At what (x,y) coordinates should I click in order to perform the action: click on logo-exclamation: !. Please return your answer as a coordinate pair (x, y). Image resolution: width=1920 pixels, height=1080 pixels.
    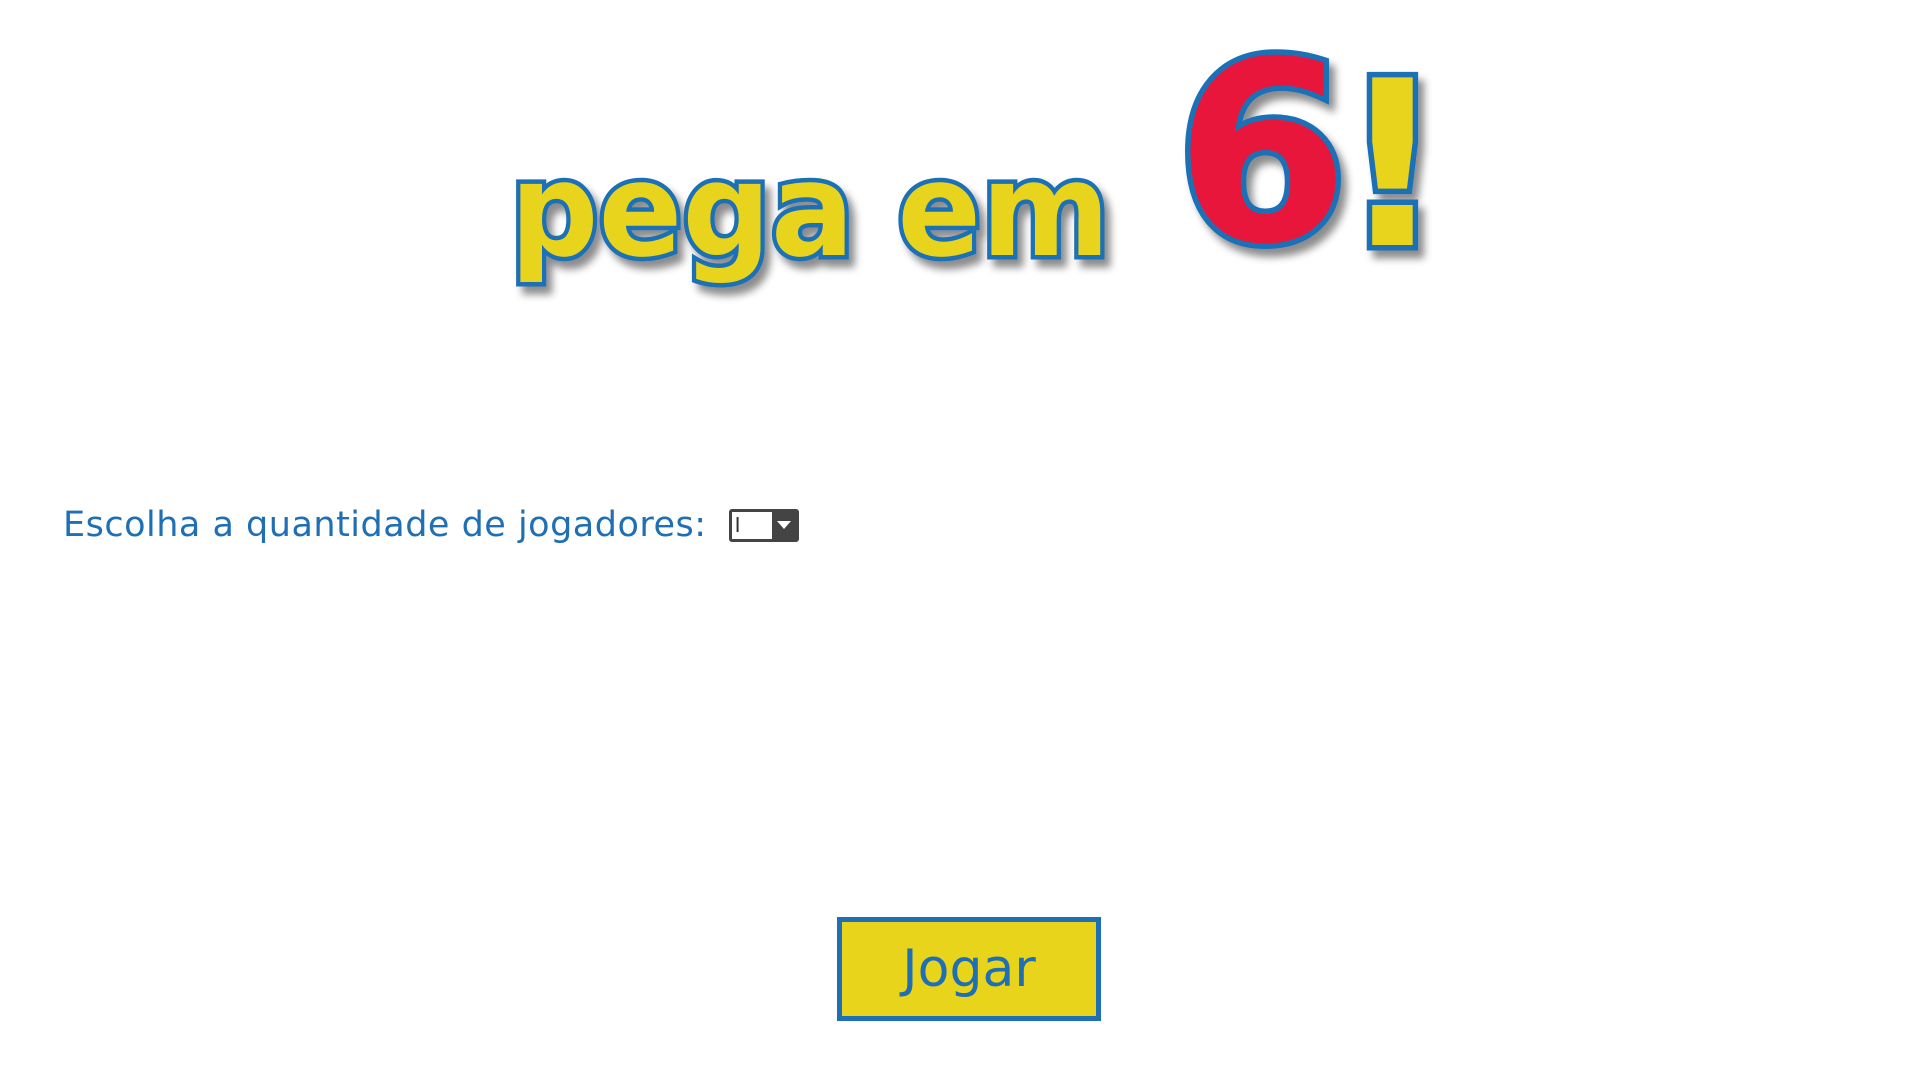
    Looking at the image, I should click on (1392, 166).